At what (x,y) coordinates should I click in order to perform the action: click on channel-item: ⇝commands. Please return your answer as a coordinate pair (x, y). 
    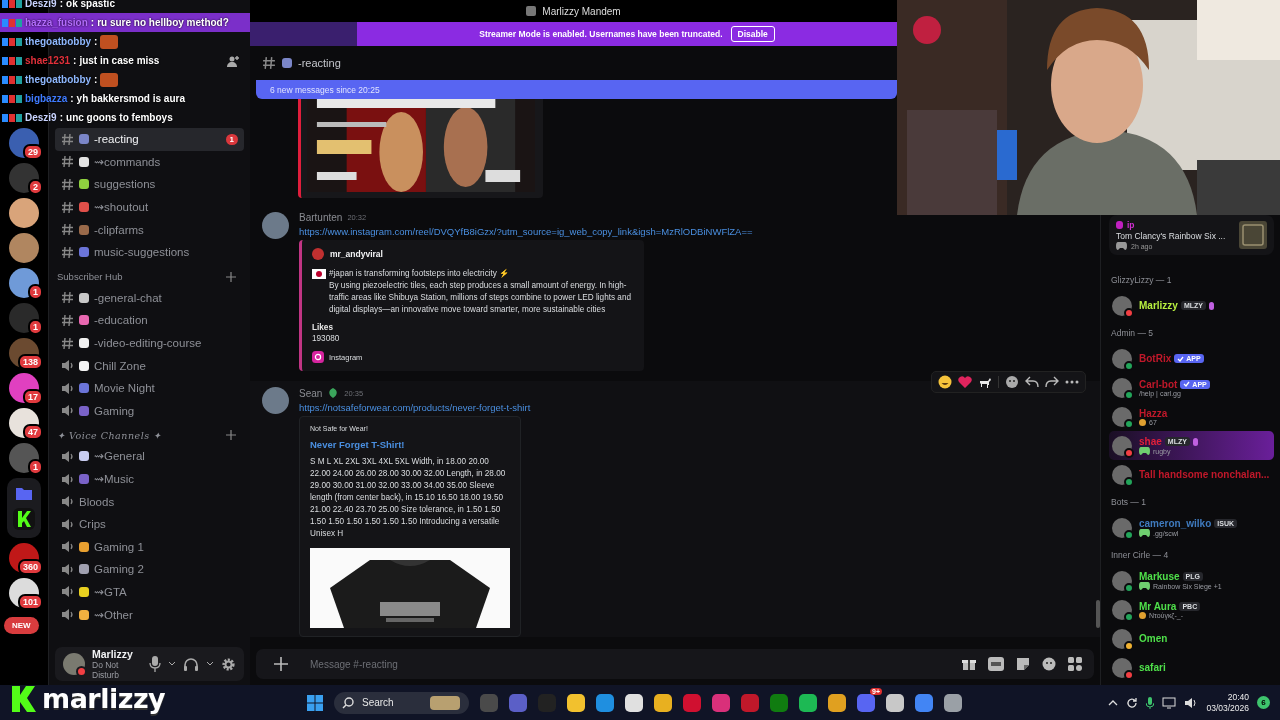
    Looking at the image, I should click on (149, 162).